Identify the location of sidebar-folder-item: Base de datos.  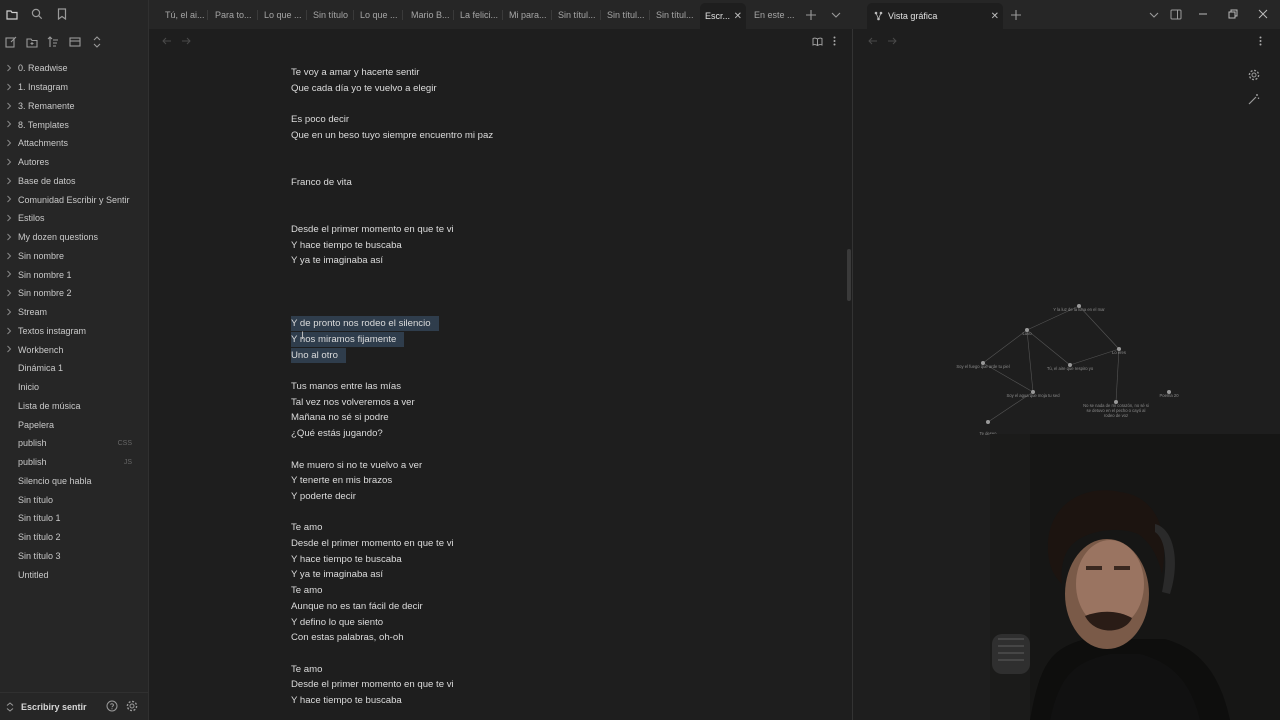
(74, 181).